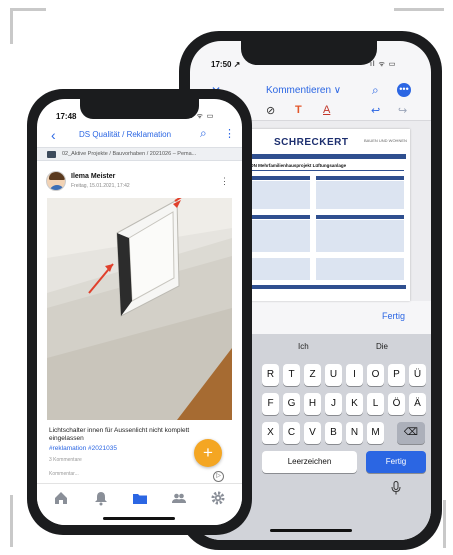  What do you see at coordinates (125, 134) in the screenshot?
I see `page-title: DS Qualität / Reklamation` at bounding box center [125, 134].